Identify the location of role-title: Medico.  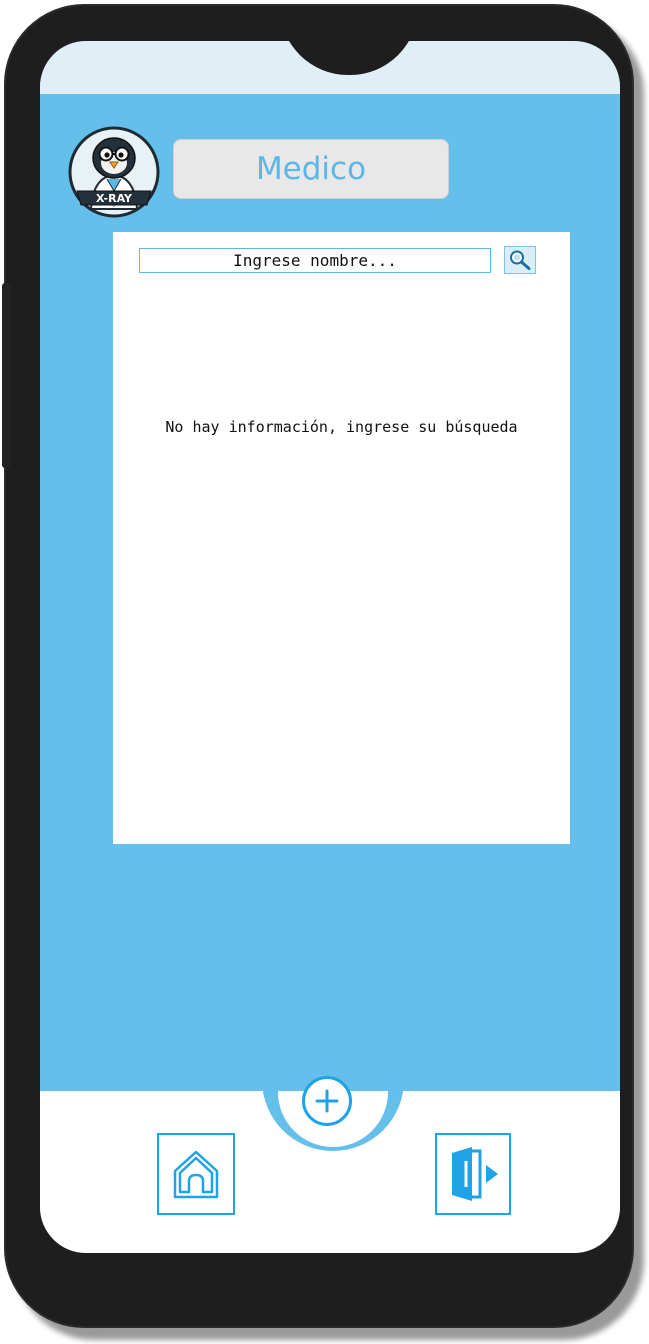
(311, 169).